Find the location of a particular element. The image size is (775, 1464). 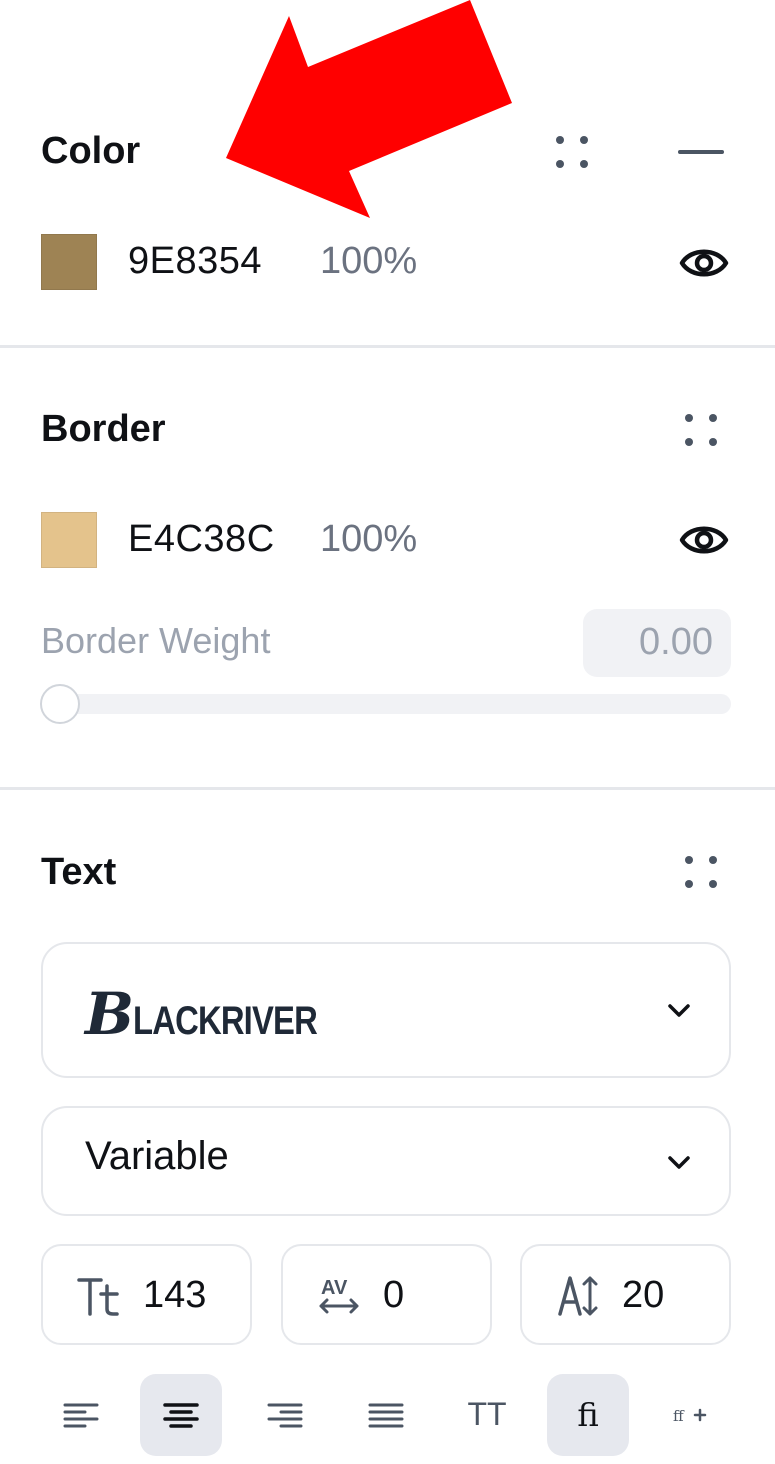

collapse-minus-icon is located at coordinates (701, 152).